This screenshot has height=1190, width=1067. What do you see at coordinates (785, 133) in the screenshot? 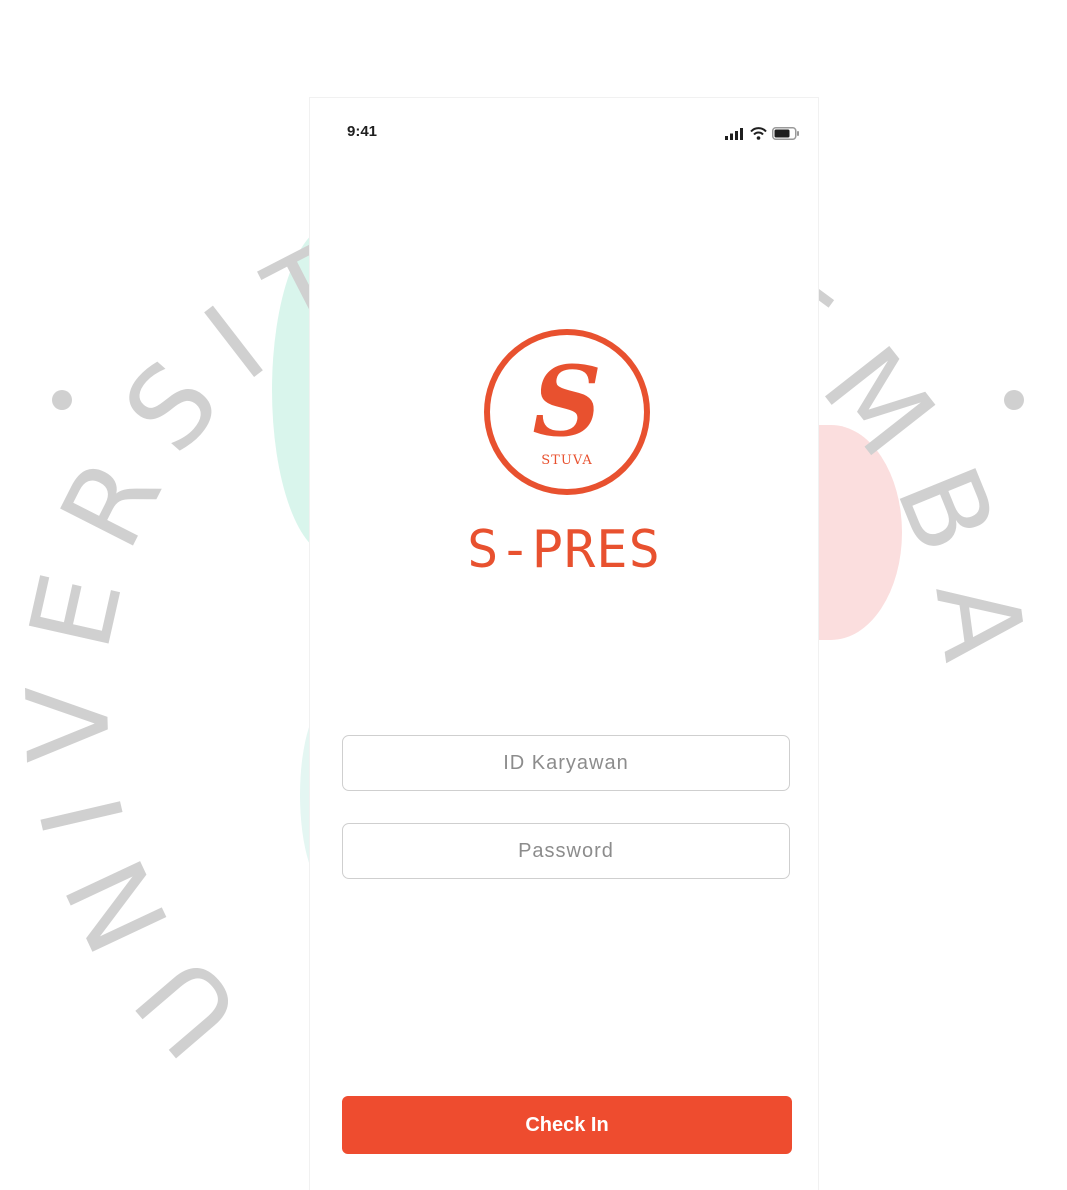
I see `battery-icon` at bounding box center [785, 133].